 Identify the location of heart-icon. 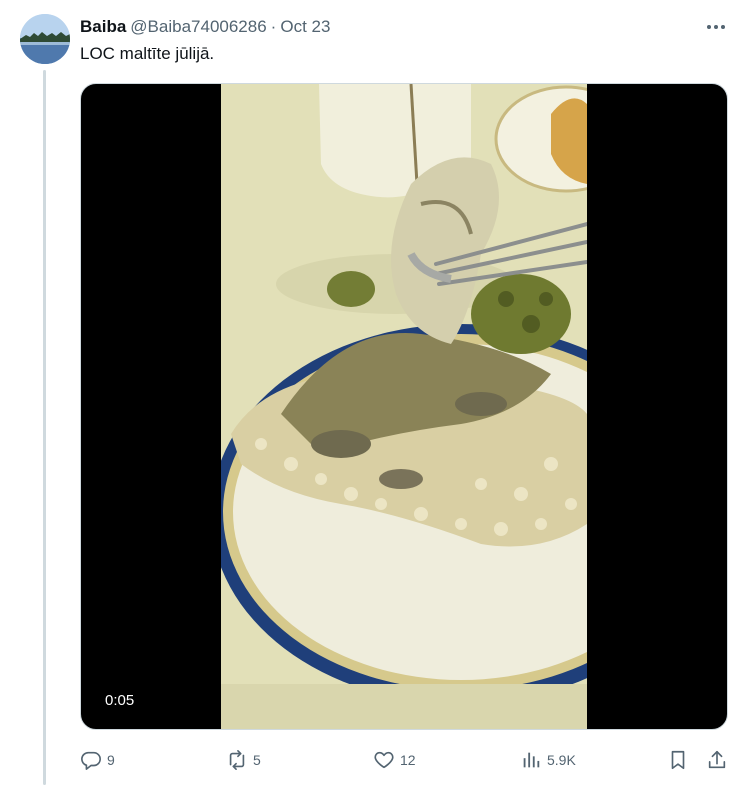
(384, 760).